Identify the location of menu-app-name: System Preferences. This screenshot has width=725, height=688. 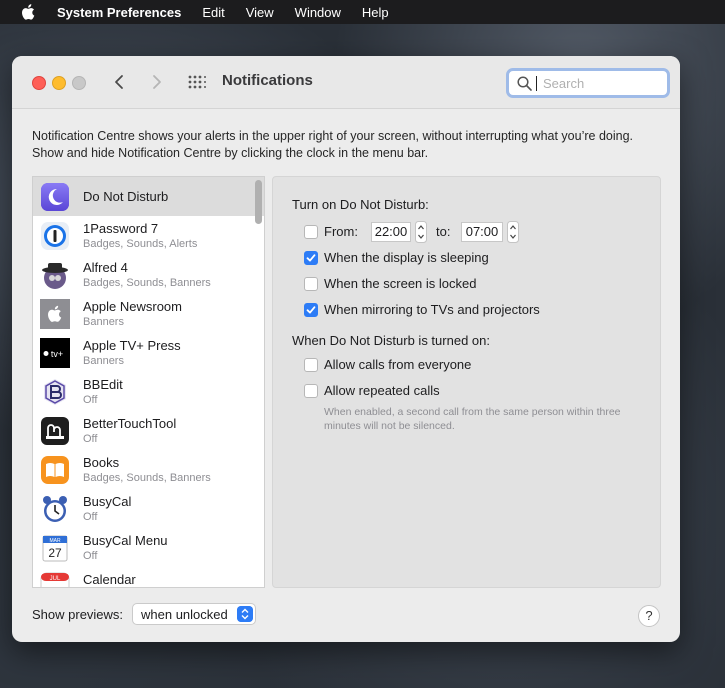
(119, 12).